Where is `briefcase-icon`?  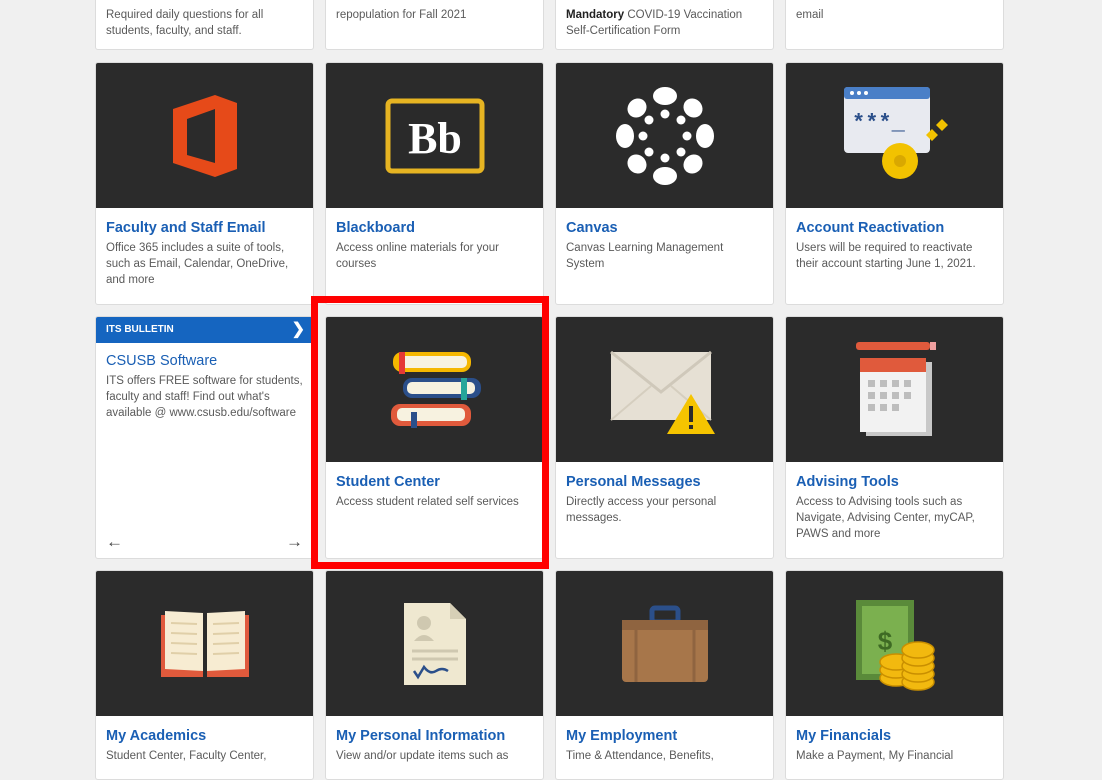
briefcase-icon is located at coordinates (664, 643).